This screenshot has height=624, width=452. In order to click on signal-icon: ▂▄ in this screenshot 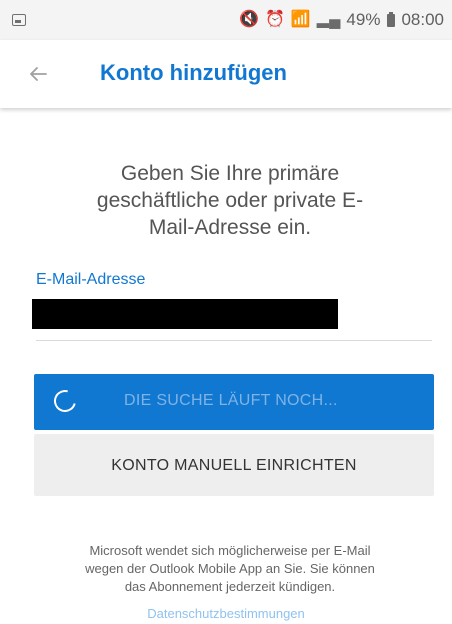, I will do `click(328, 19)`.